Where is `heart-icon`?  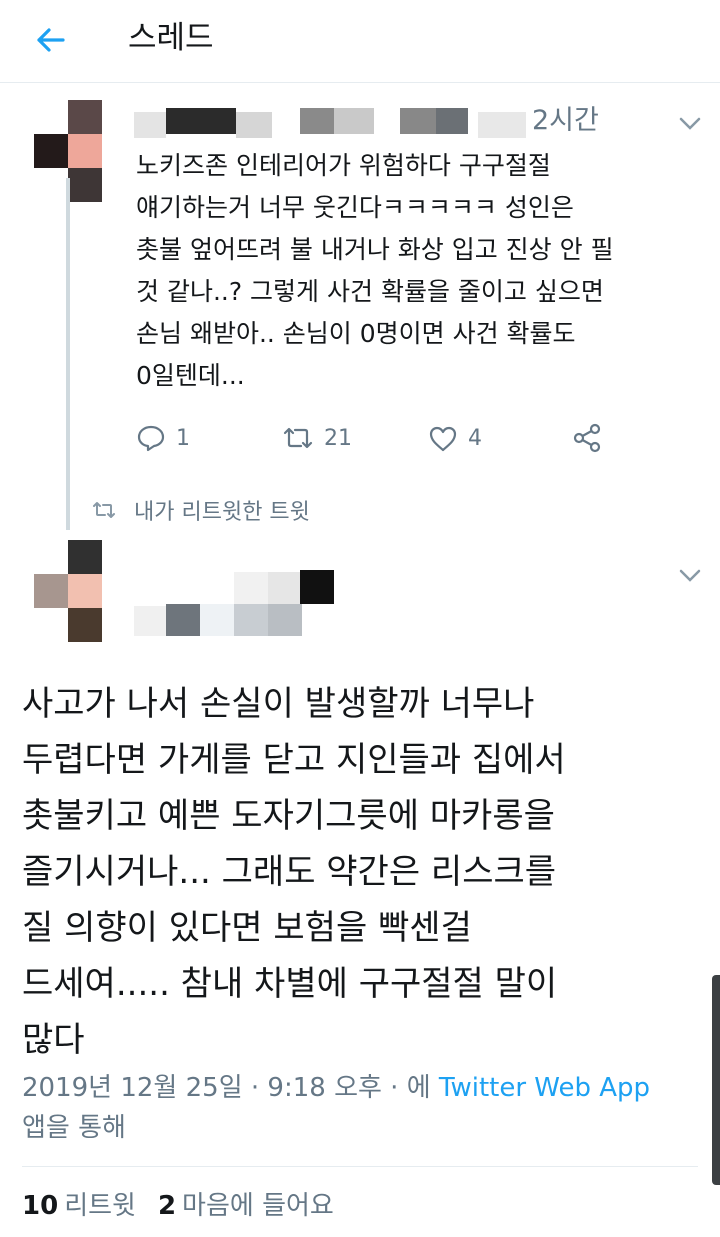
heart-icon is located at coordinates (443, 439).